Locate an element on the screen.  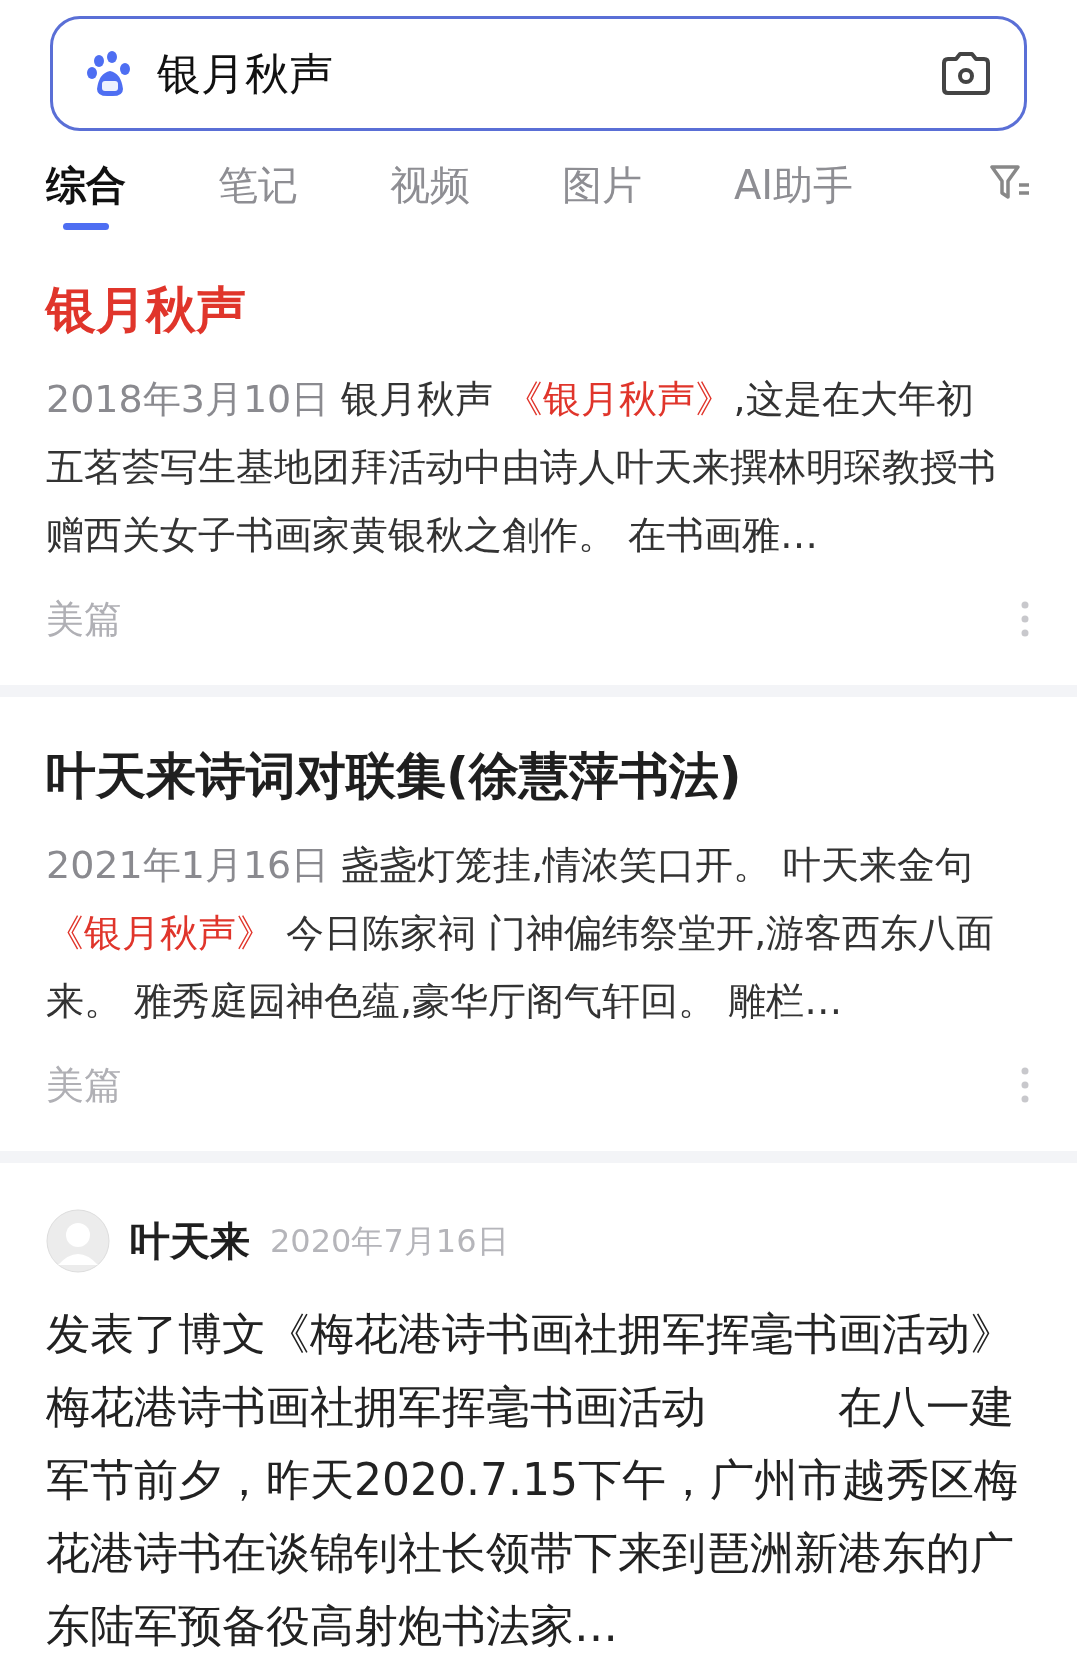
tab: 笔记 is located at coordinates (258, 185).